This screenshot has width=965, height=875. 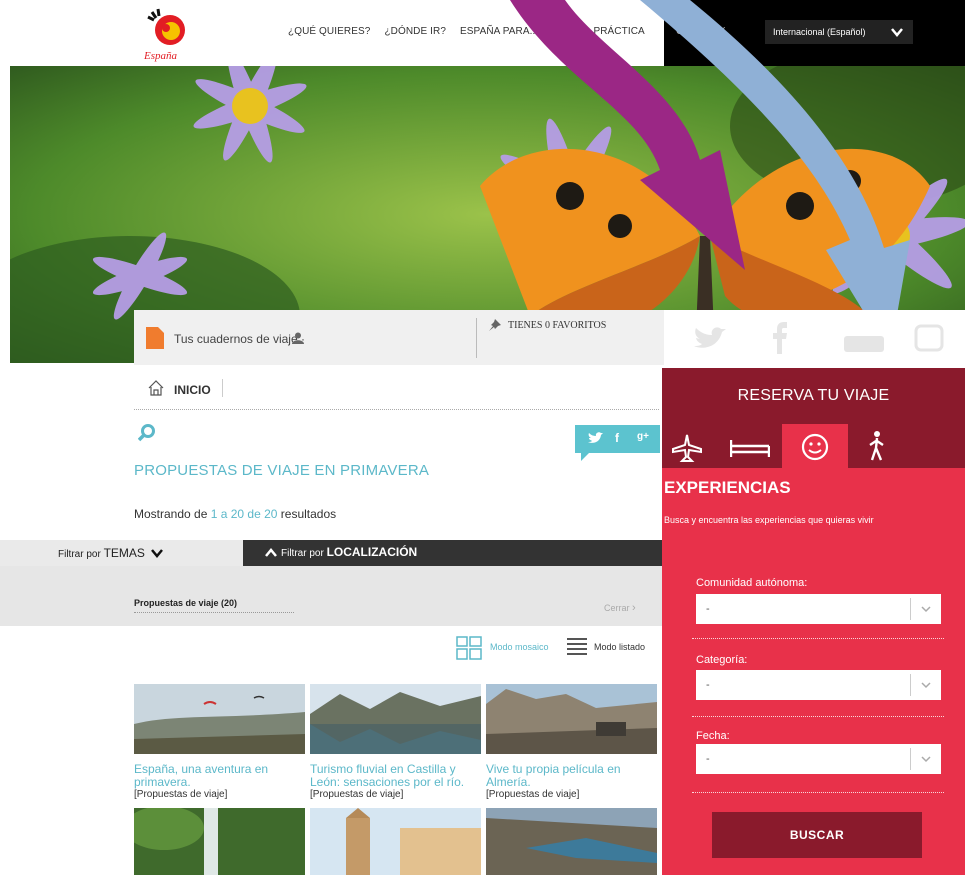 What do you see at coordinates (722, 660) in the screenshot?
I see `category-label: Categoría:` at bounding box center [722, 660].